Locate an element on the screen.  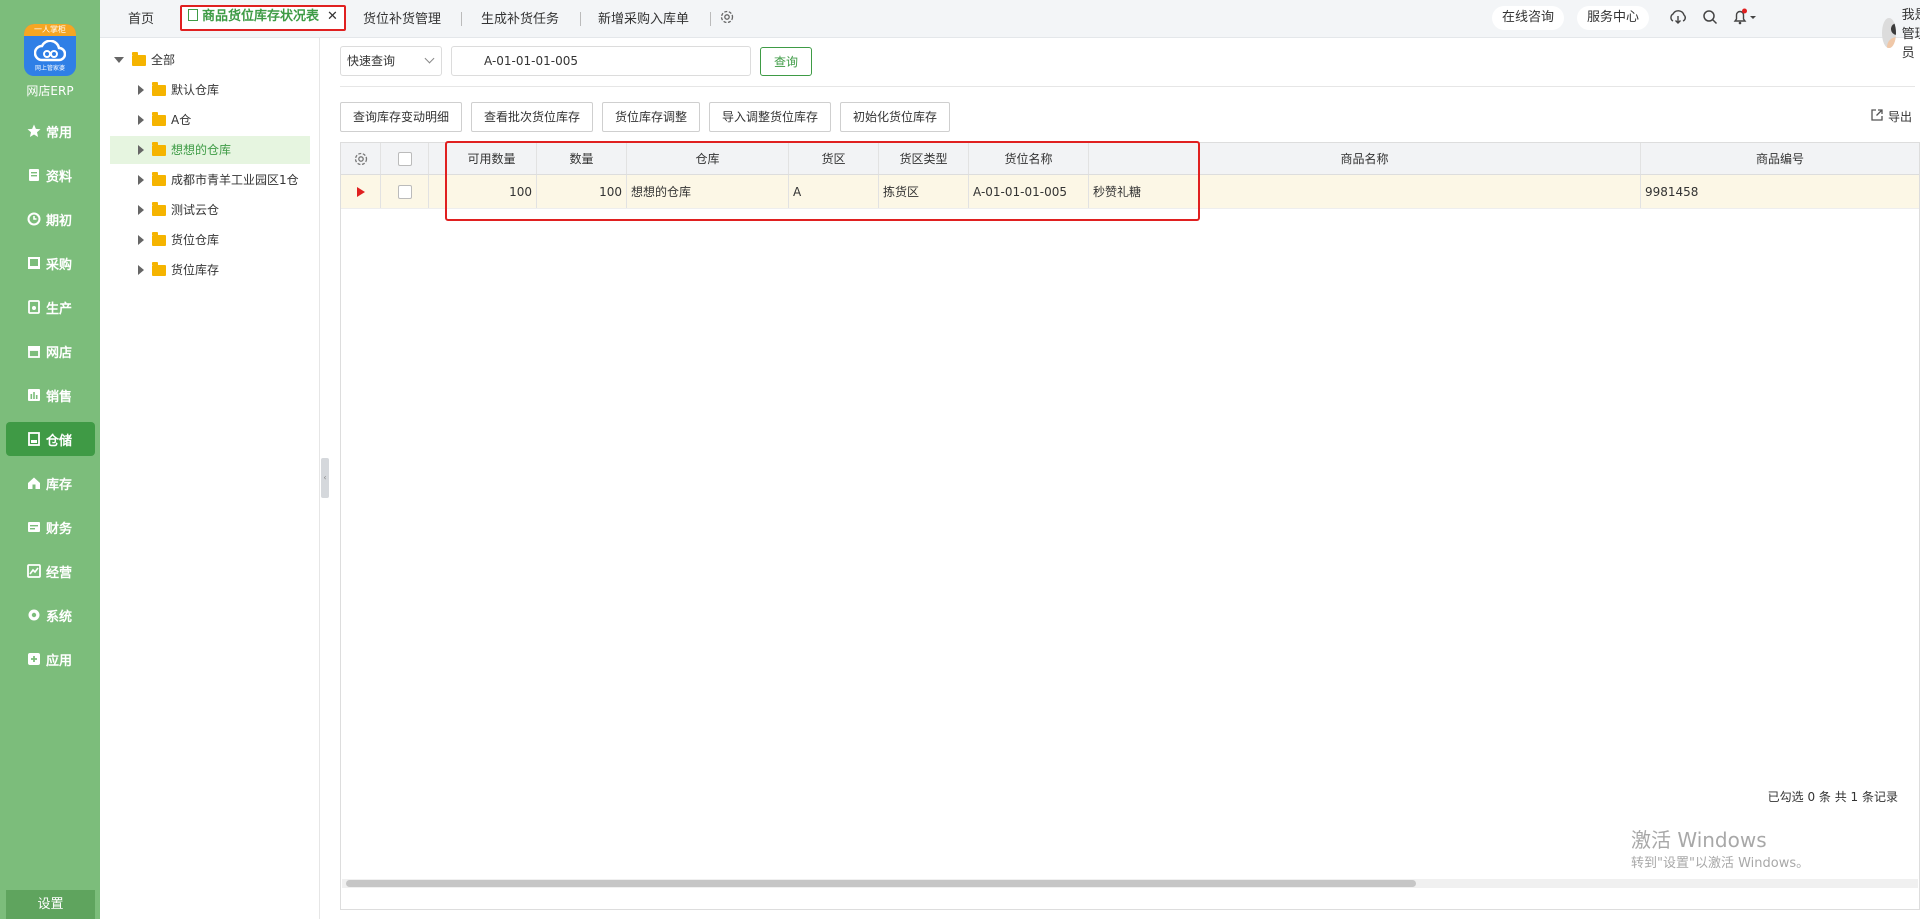
tree-node-location-warehouse: 货位仓库 is located at coordinates (178, 240).